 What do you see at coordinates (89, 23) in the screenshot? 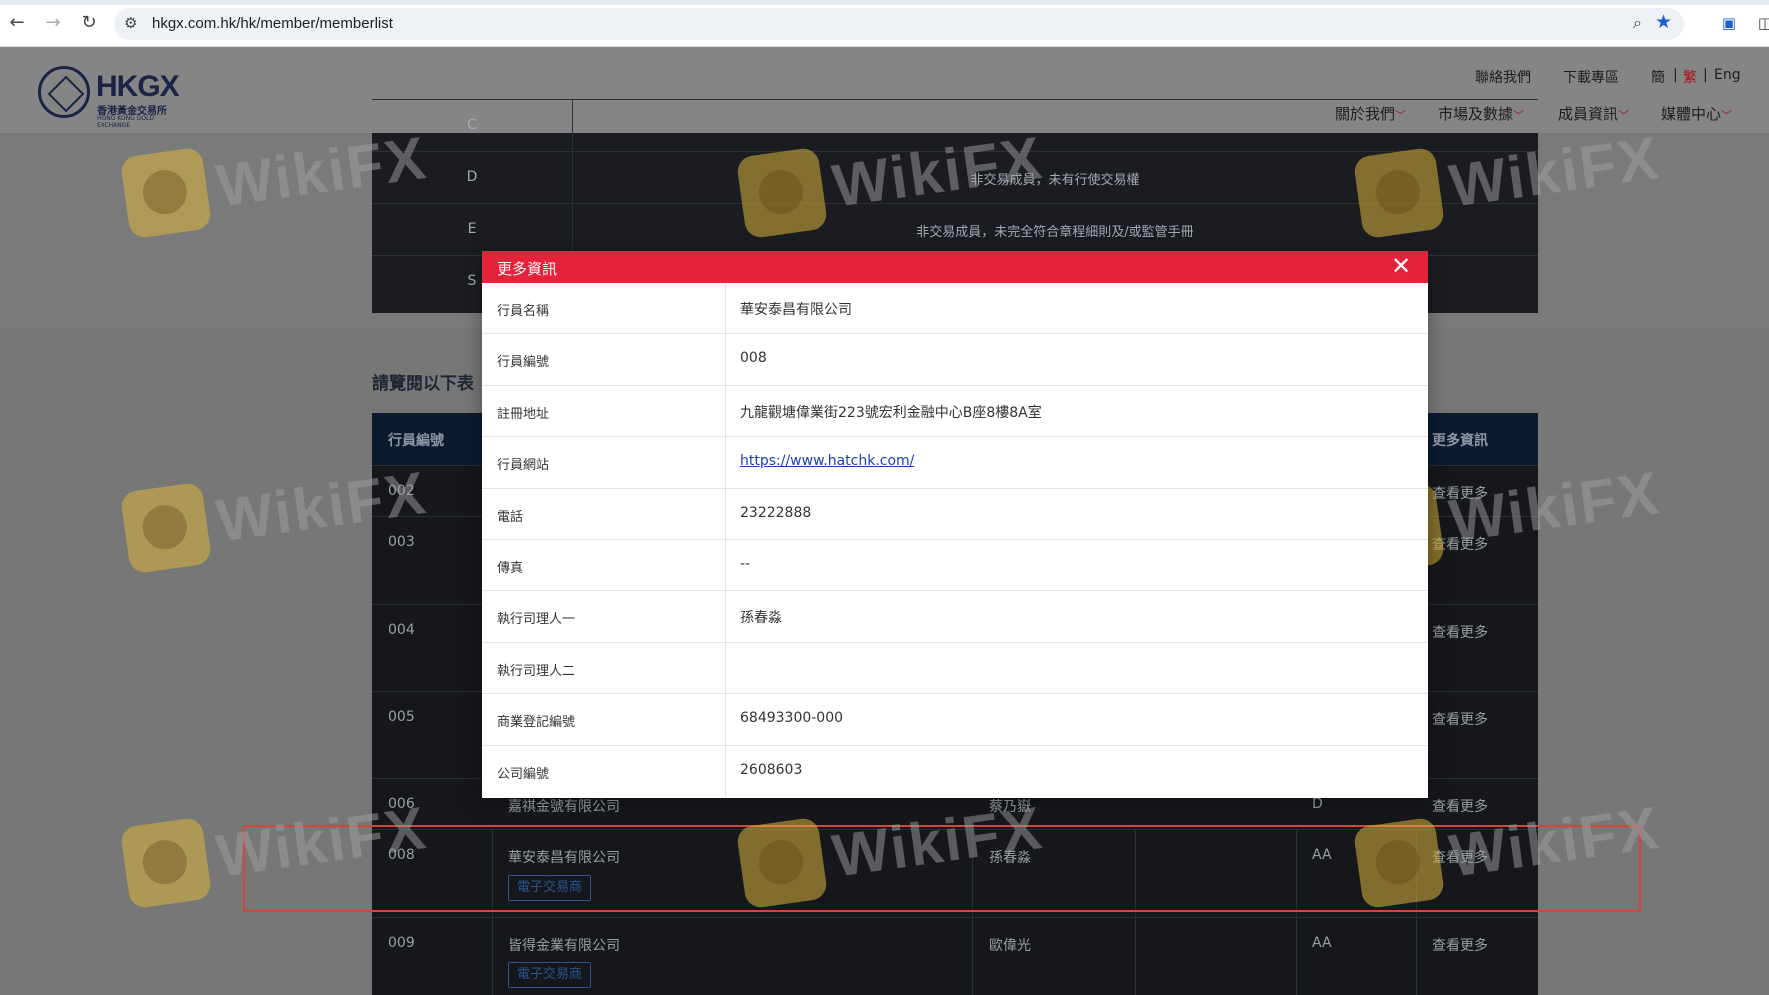
I see `reload-icon: ↻` at bounding box center [89, 23].